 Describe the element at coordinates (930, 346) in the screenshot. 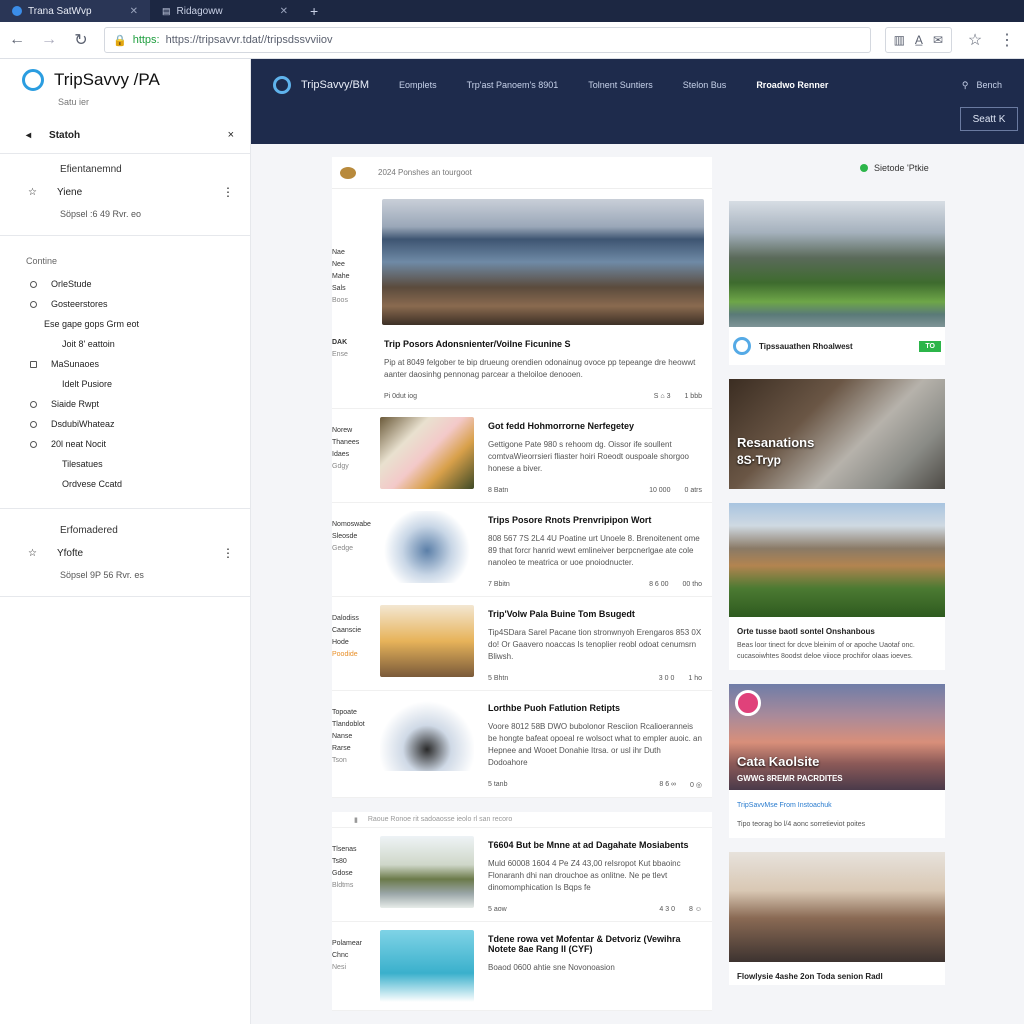

I see `promo-badge: TO` at that location.